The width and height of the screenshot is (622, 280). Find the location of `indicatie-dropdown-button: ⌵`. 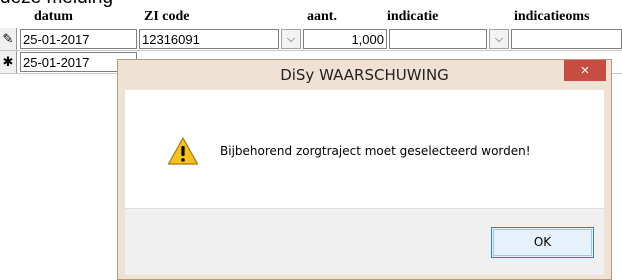

indicatie-dropdown-button: ⌵ is located at coordinates (499, 39).